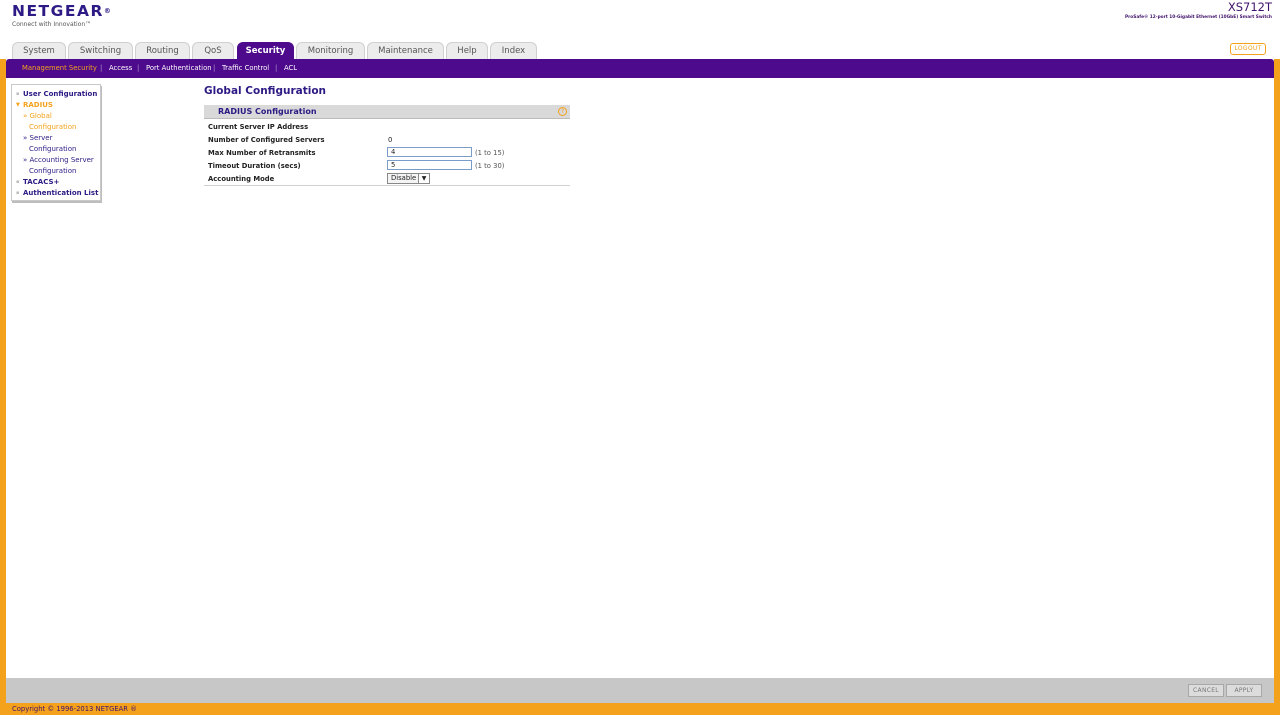 This screenshot has height=715, width=1280. Describe the element at coordinates (241, 179) in the screenshot. I see `label-accounting-mode: Accounting Mode` at that location.